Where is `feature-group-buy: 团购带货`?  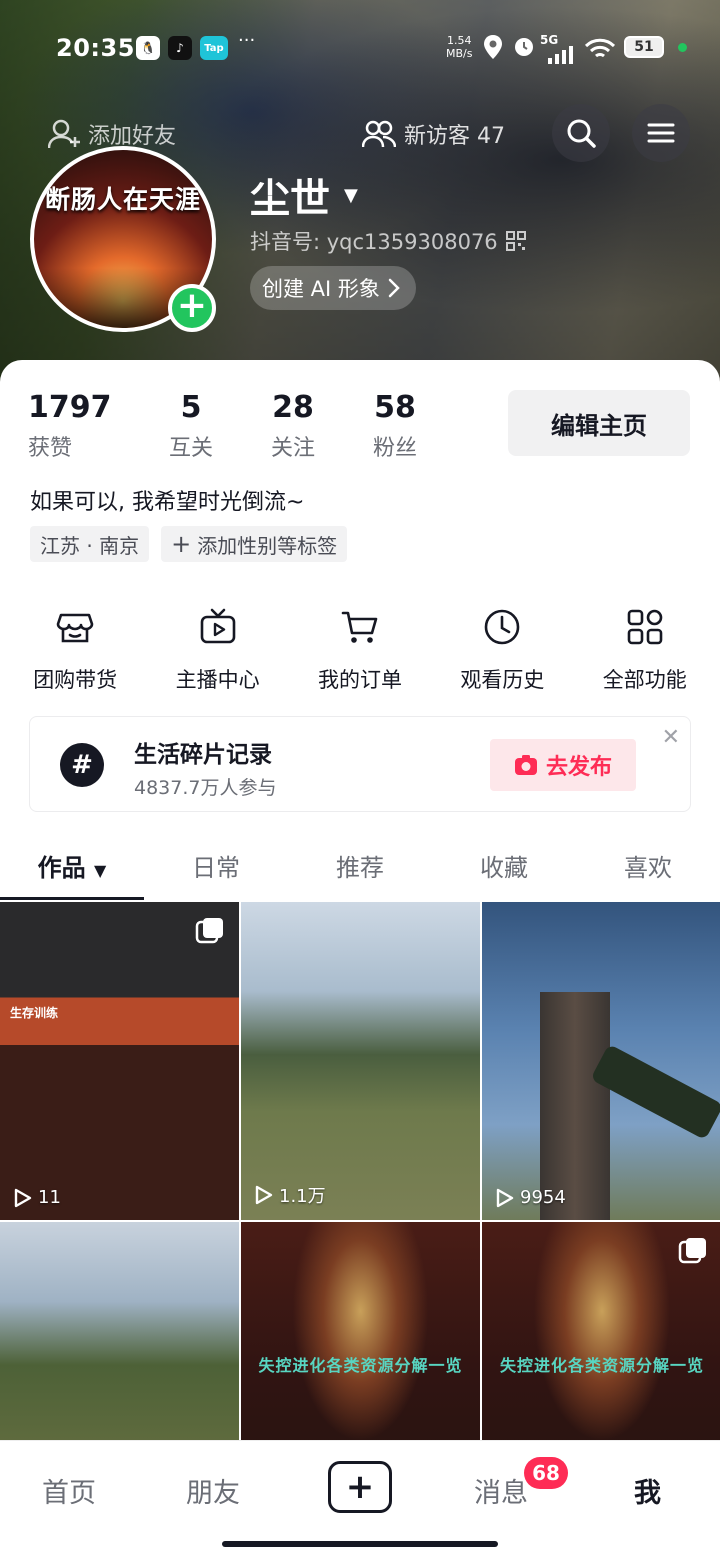 feature-group-buy: 团购带货 is located at coordinates (75, 649).